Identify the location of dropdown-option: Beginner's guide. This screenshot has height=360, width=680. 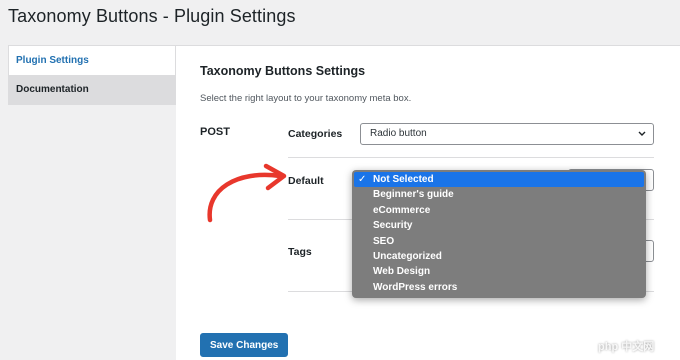
(499, 194).